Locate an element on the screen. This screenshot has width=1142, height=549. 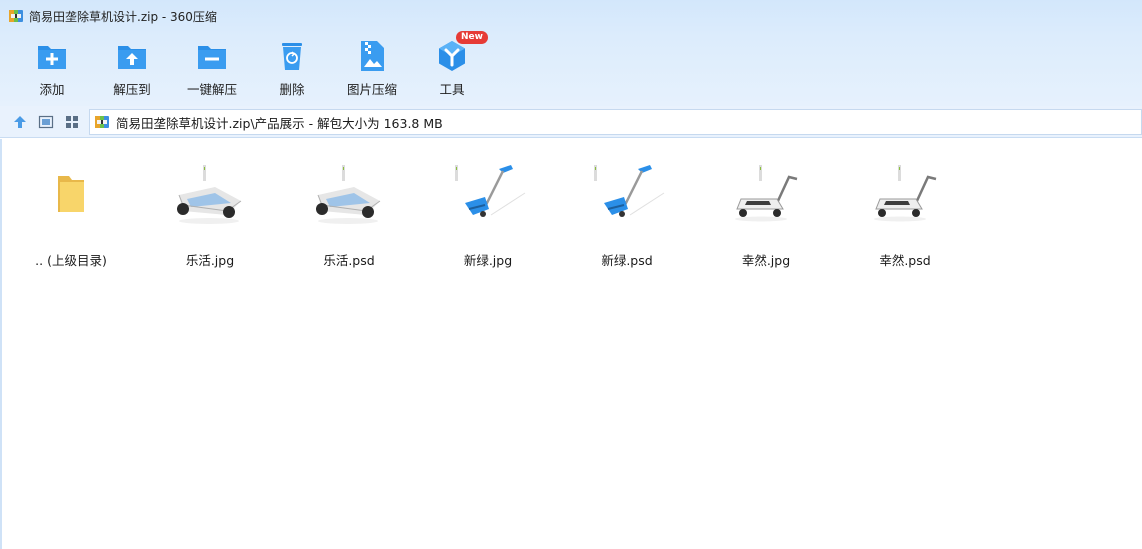
file-name: 乐活.jpg is located at coordinates (210, 260).